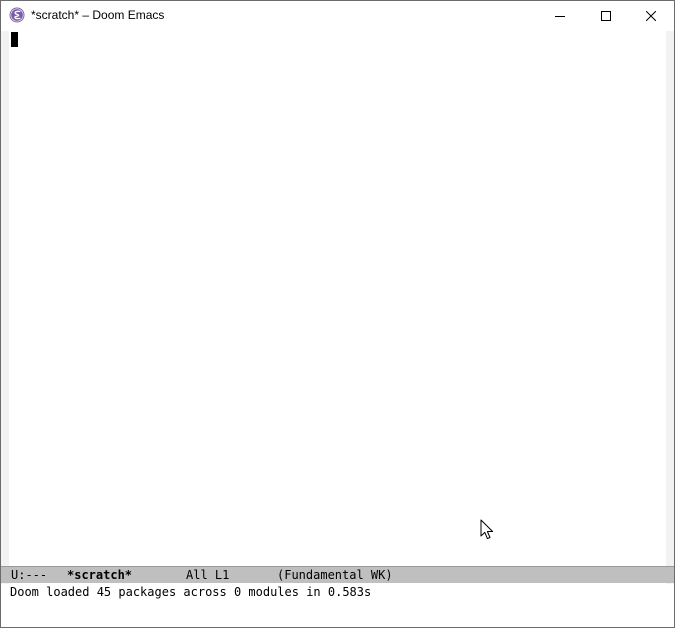  I want to click on right-fringe, so click(670, 314).